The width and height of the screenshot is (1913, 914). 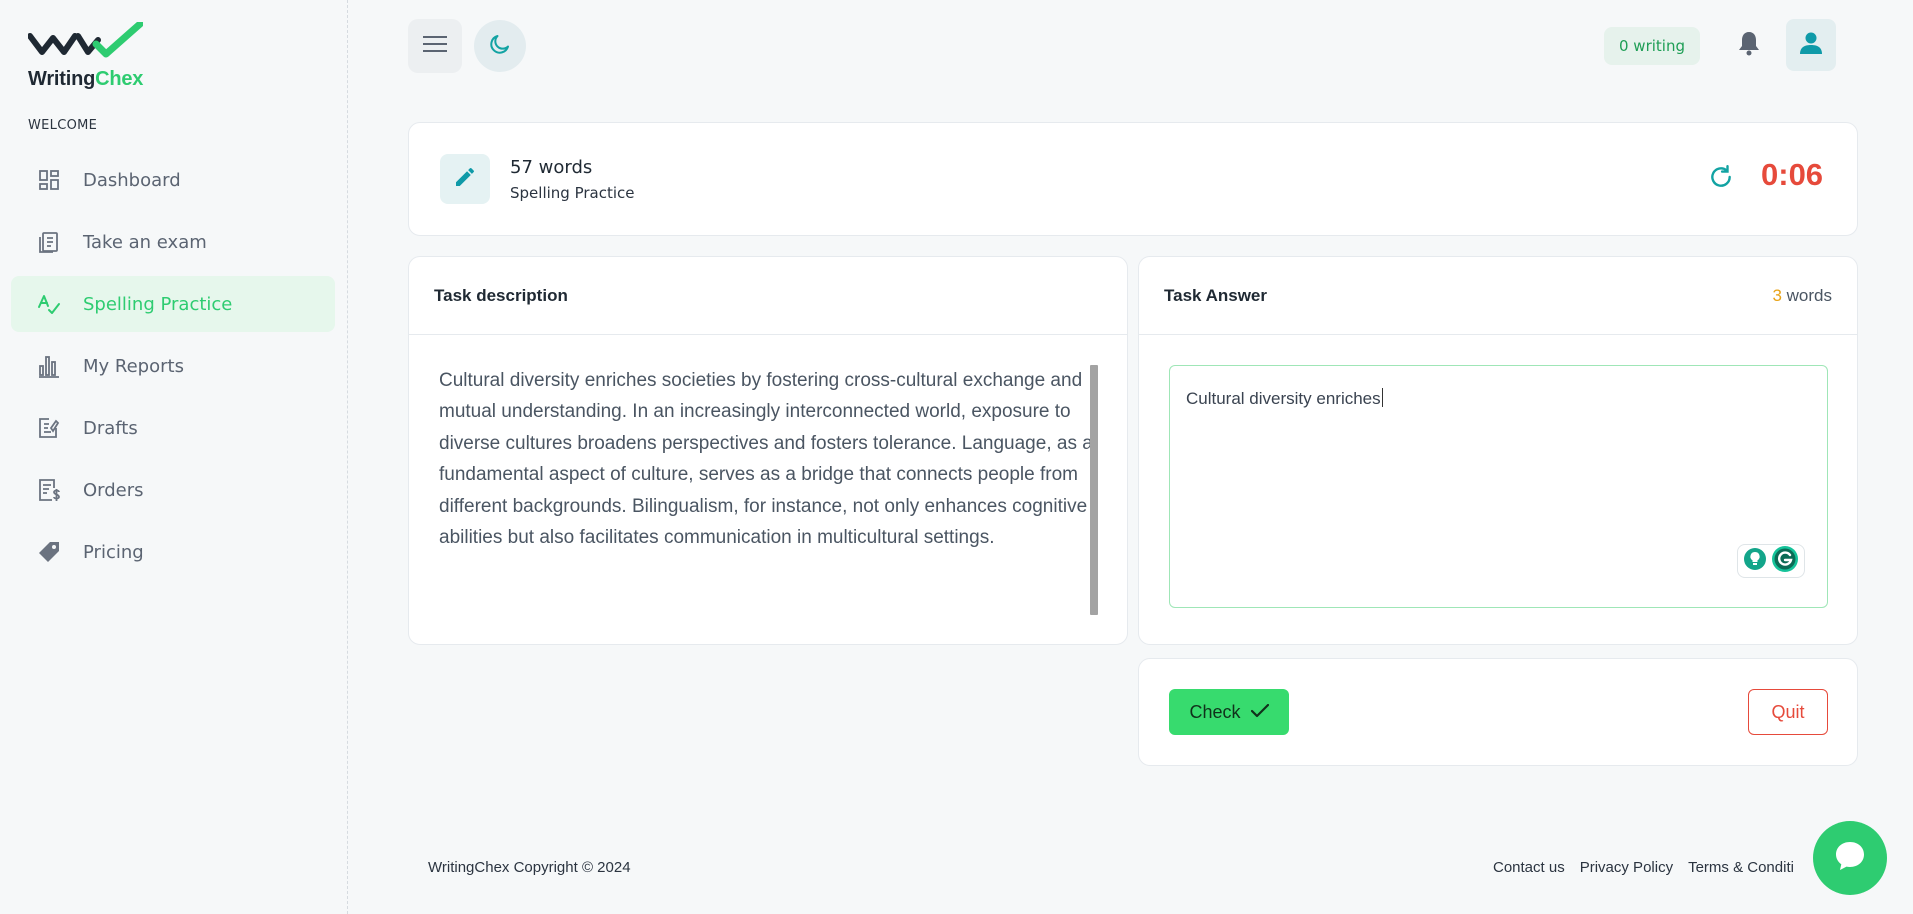 I want to click on task-answer-title: Task Answer, so click(x=1215, y=295).